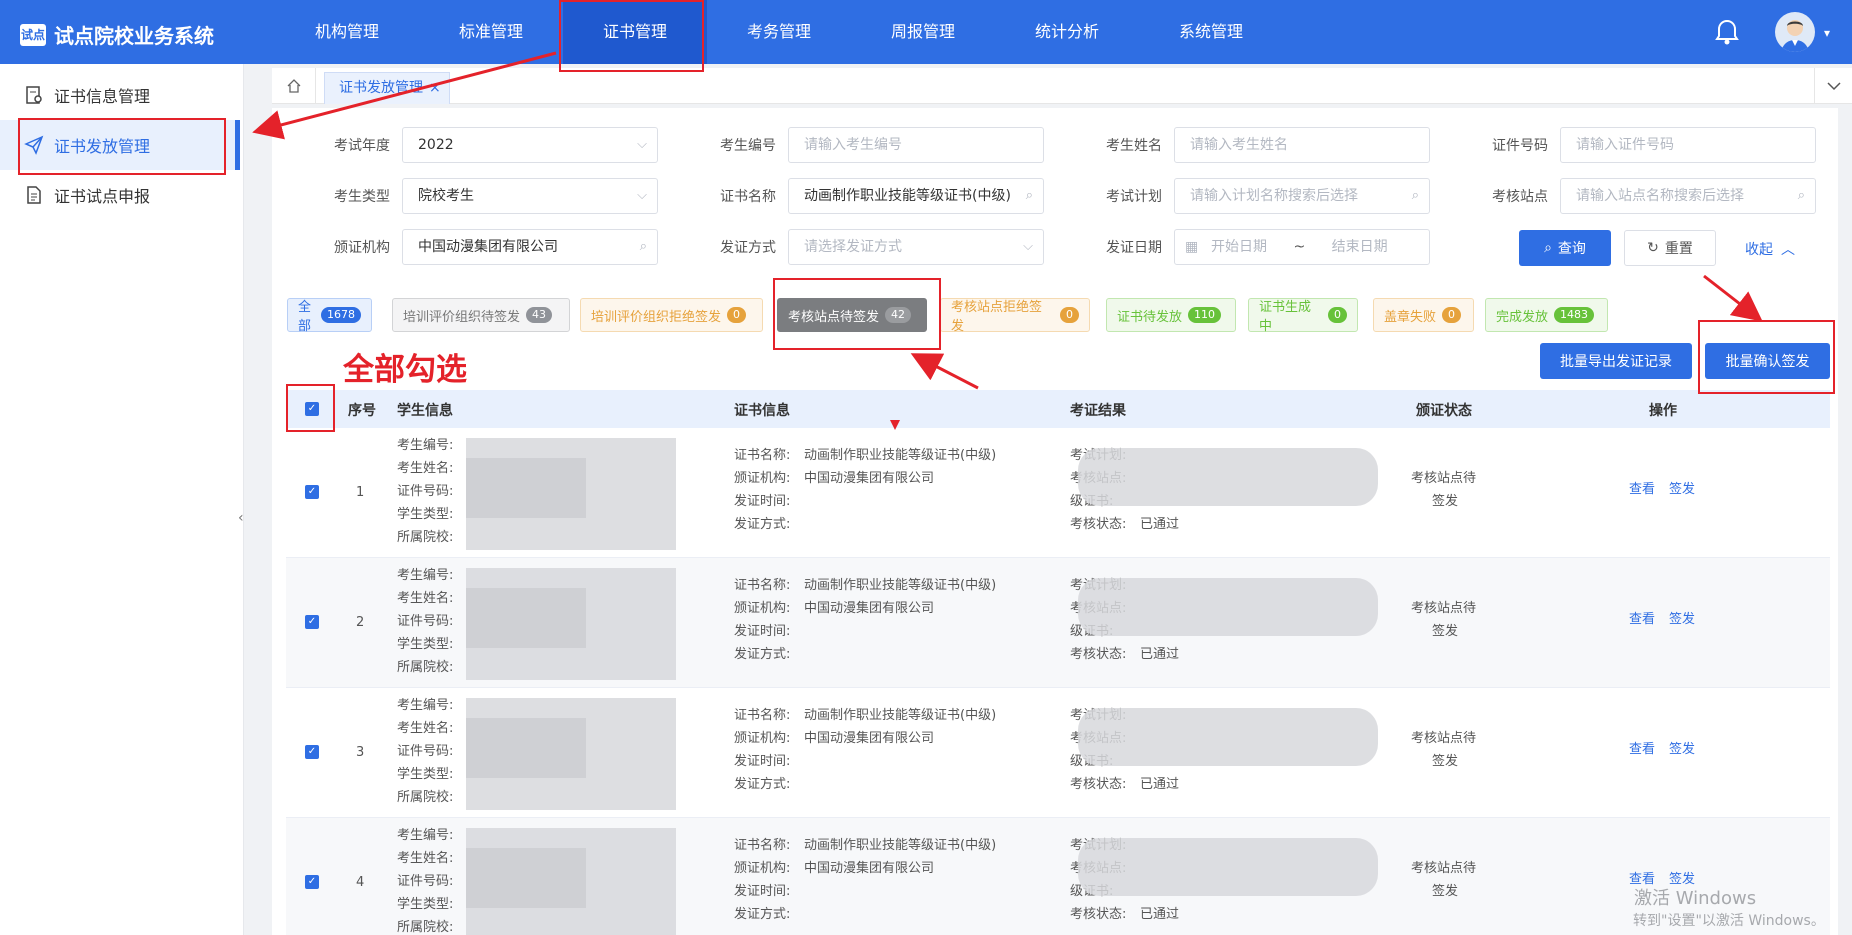 This screenshot has height=935, width=1852. What do you see at coordinates (1695, 898) in the screenshot?
I see `windows-watermark: 激活 Windows` at bounding box center [1695, 898].